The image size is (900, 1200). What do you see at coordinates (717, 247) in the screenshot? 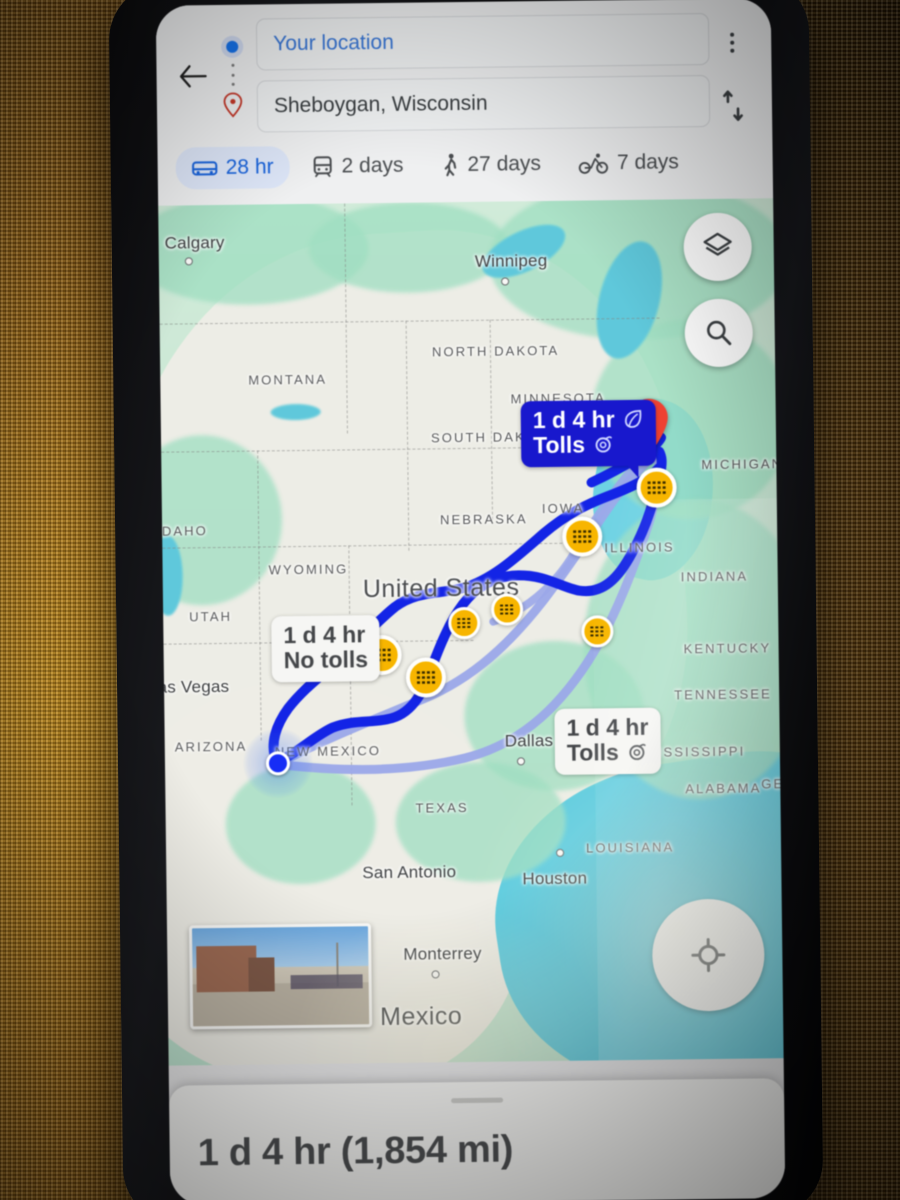
I see `layers-icon` at bounding box center [717, 247].